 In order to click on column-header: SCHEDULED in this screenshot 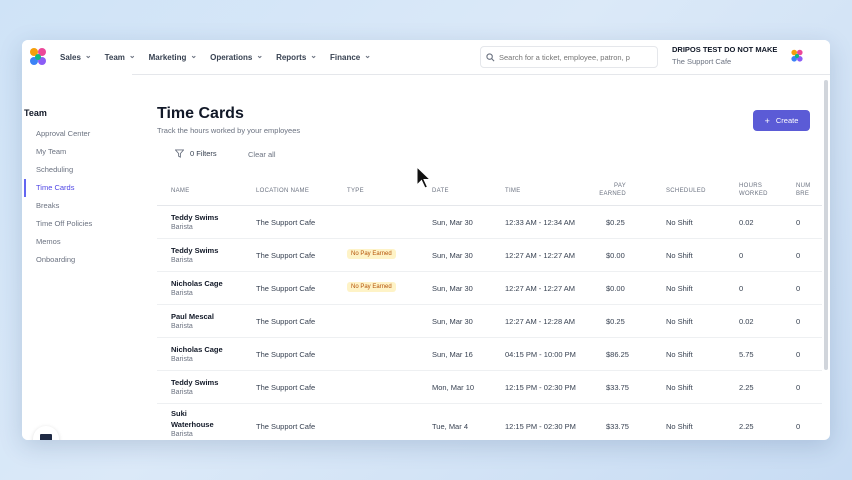, I will do `click(686, 191)`.